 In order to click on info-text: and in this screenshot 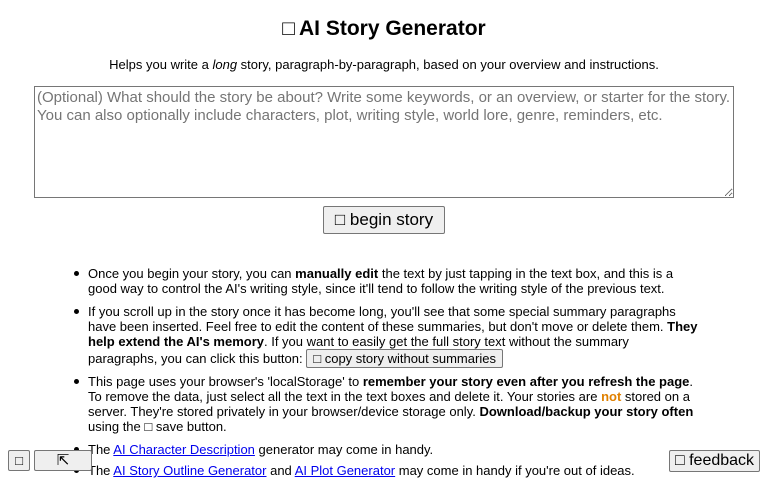, I will do `click(280, 470)`.